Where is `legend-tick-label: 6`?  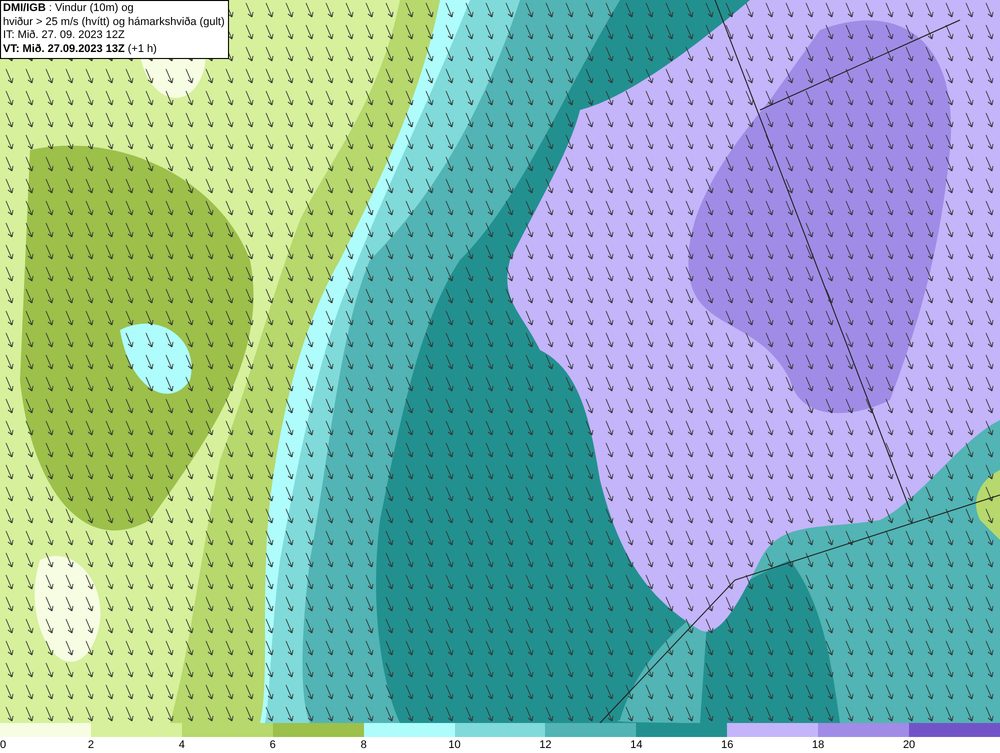 legend-tick-label: 6 is located at coordinates (273, 745).